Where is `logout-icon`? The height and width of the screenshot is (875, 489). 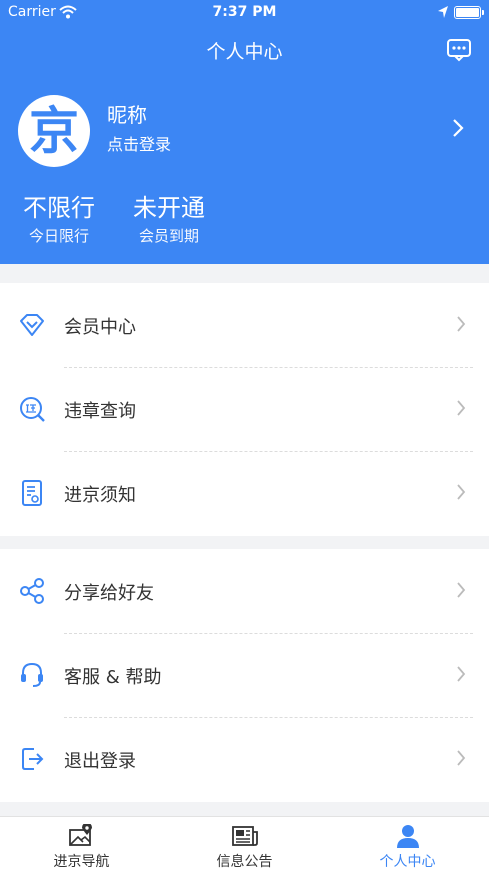
logout-icon is located at coordinates (33, 759).